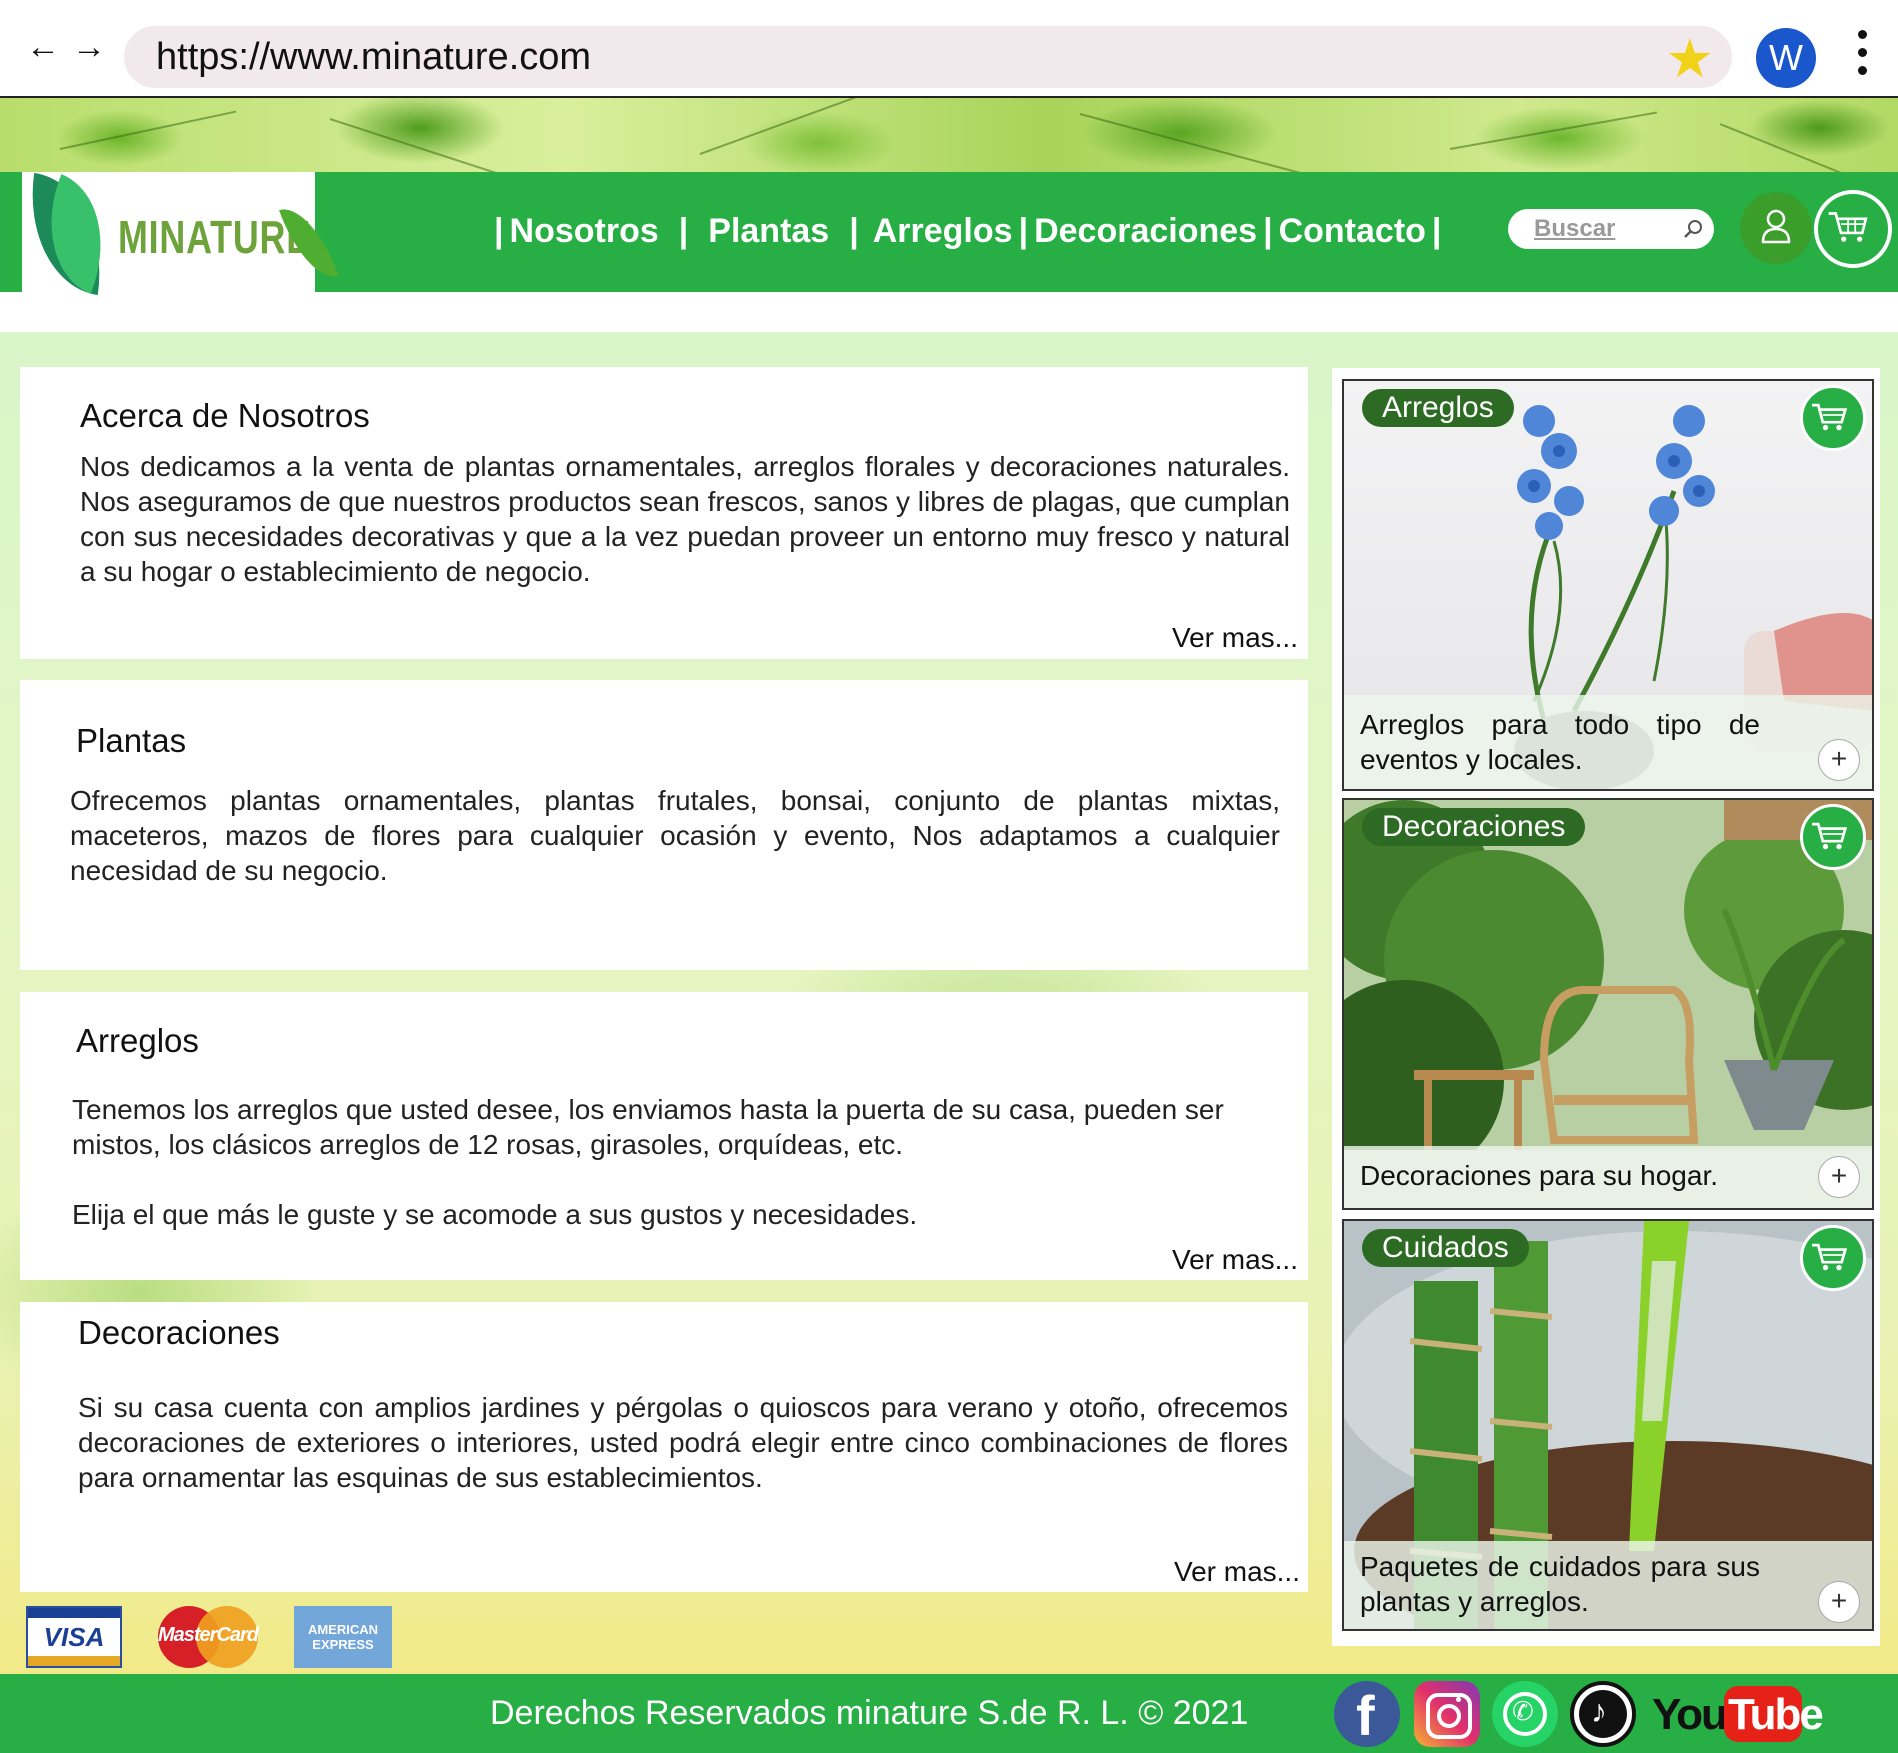 The image size is (1898, 1753). I want to click on user-account-button, so click(1776, 228).